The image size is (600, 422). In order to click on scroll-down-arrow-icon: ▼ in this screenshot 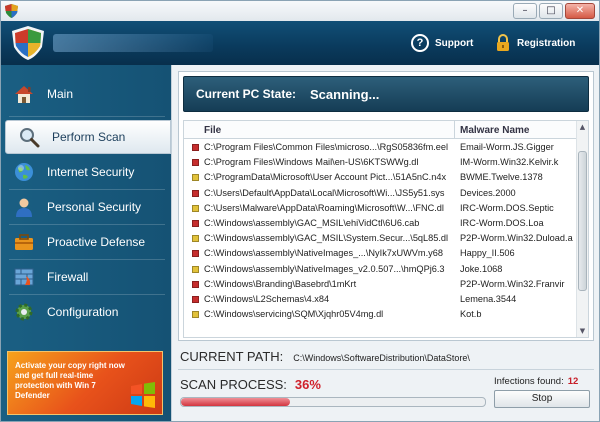, I will do `click(582, 331)`.